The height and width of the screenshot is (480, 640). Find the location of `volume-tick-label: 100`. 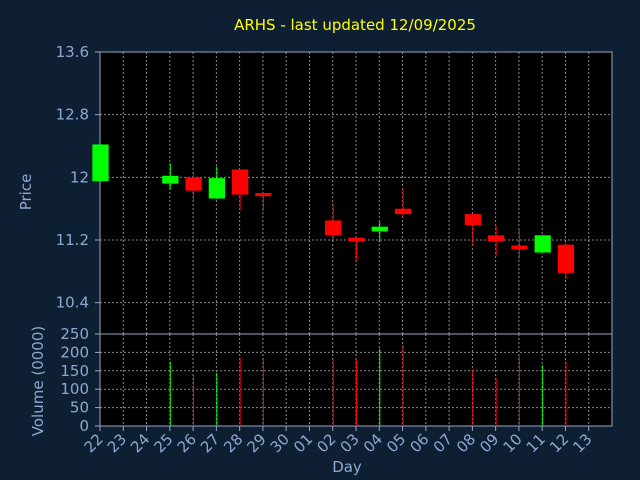

volume-tick-label: 100 is located at coordinates (74, 389).